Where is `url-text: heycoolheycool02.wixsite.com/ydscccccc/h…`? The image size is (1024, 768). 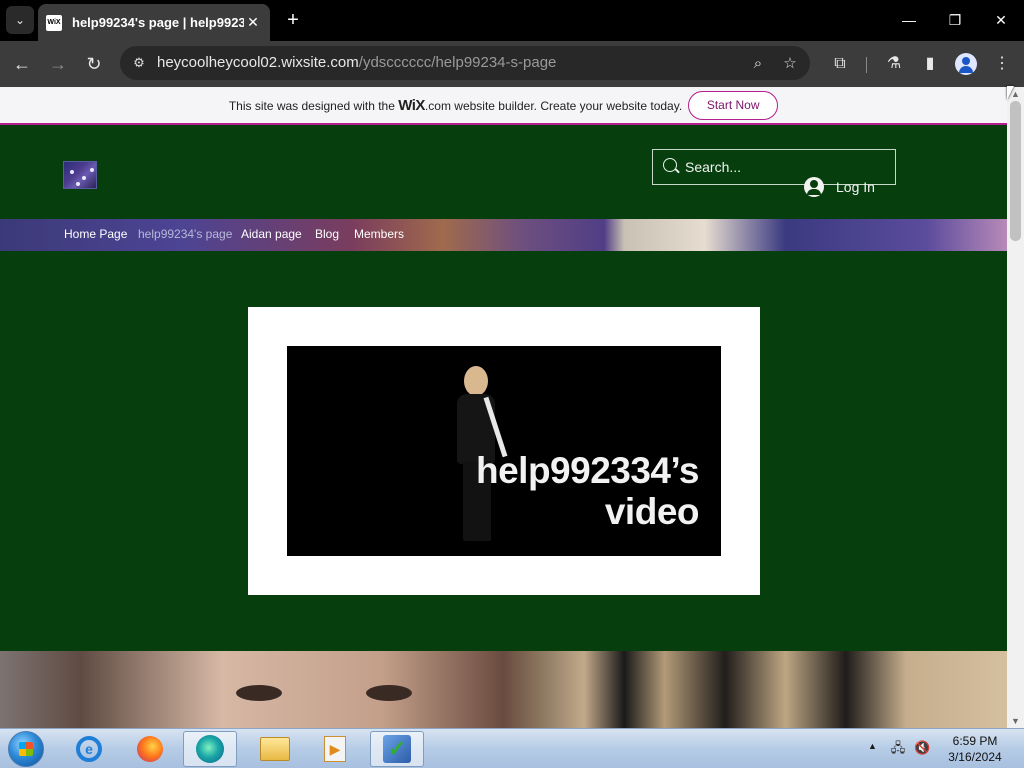 url-text: heycoolheycool02.wixsite.com/ydscccccc/h… is located at coordinates (356, 62).